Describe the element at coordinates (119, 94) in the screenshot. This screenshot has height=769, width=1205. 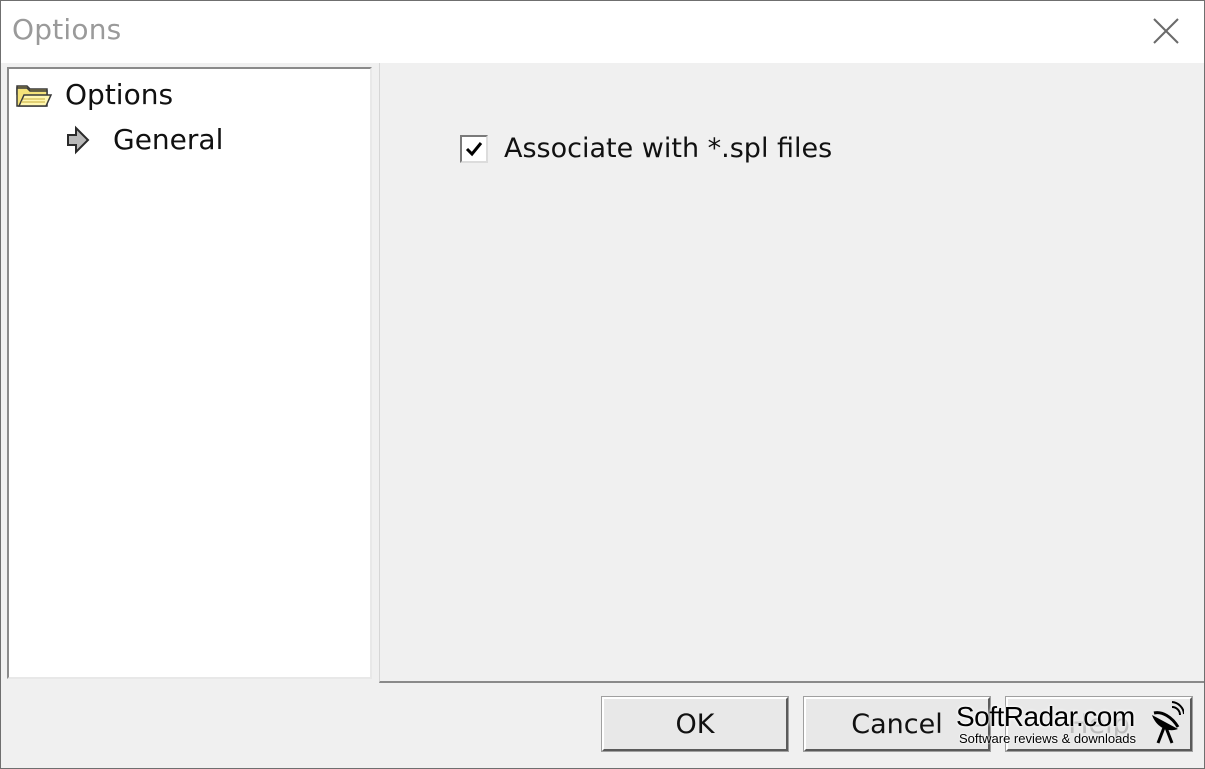
I see `tree-item-label: Options` at that location.